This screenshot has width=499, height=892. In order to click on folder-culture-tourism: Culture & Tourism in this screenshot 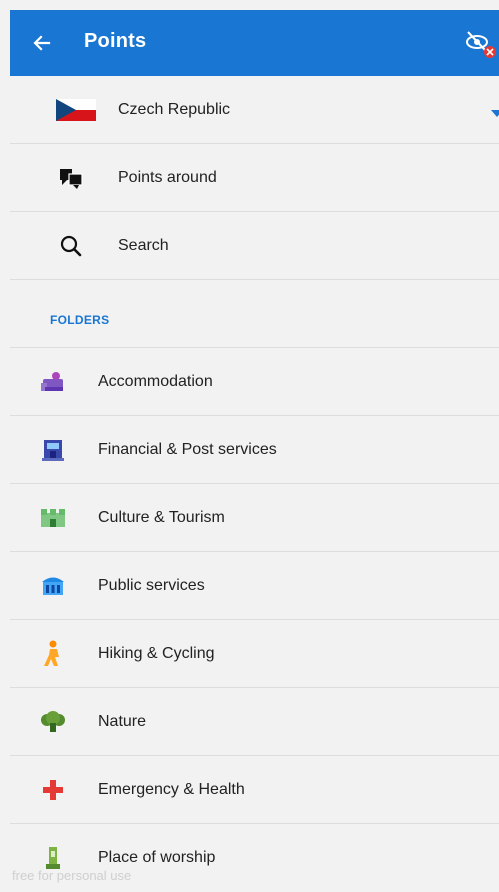, I will do `click(254, 518)`.